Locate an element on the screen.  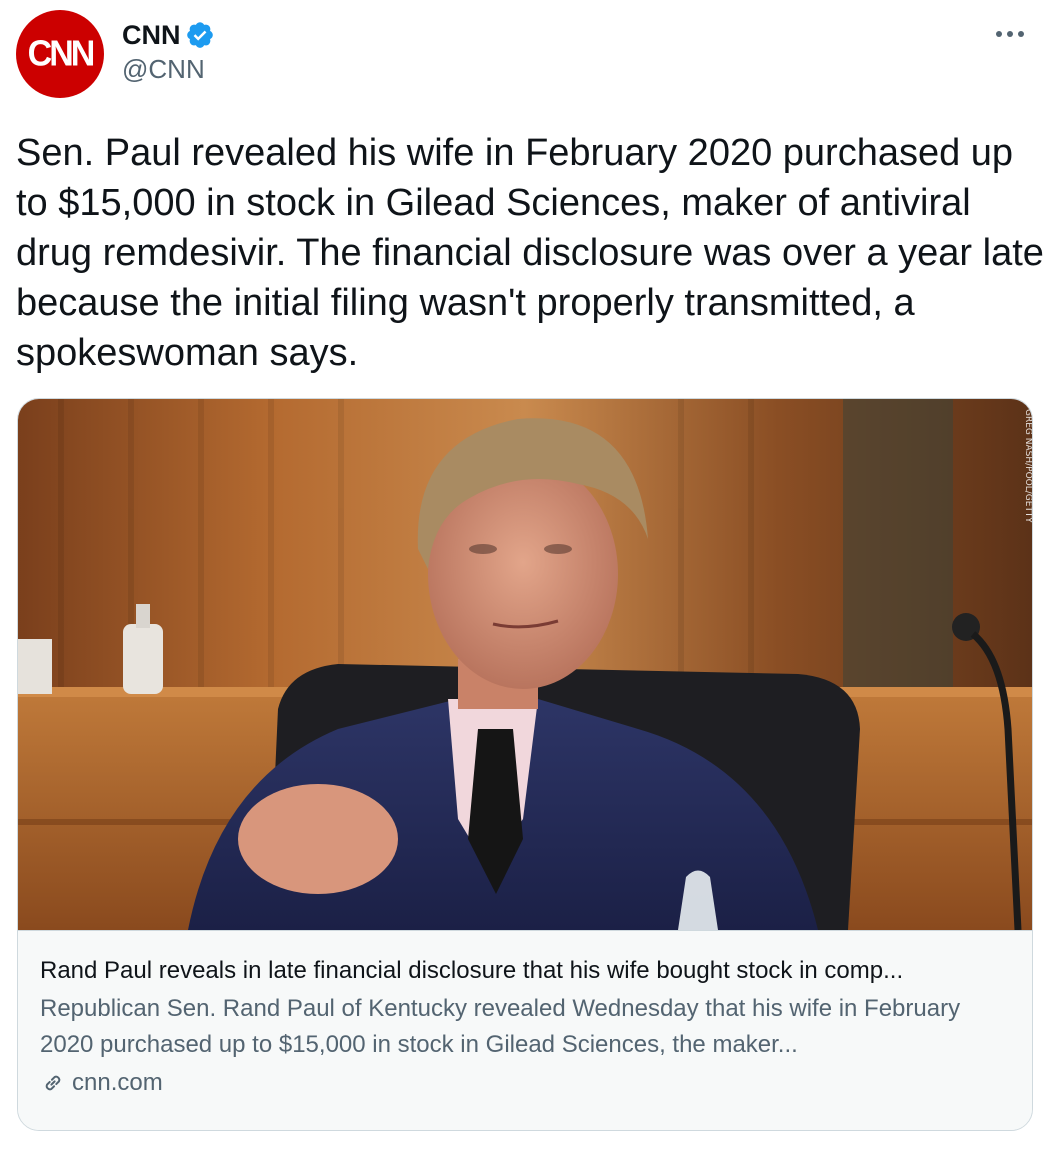
name-row: CNN is located at coordinates (168, 35).